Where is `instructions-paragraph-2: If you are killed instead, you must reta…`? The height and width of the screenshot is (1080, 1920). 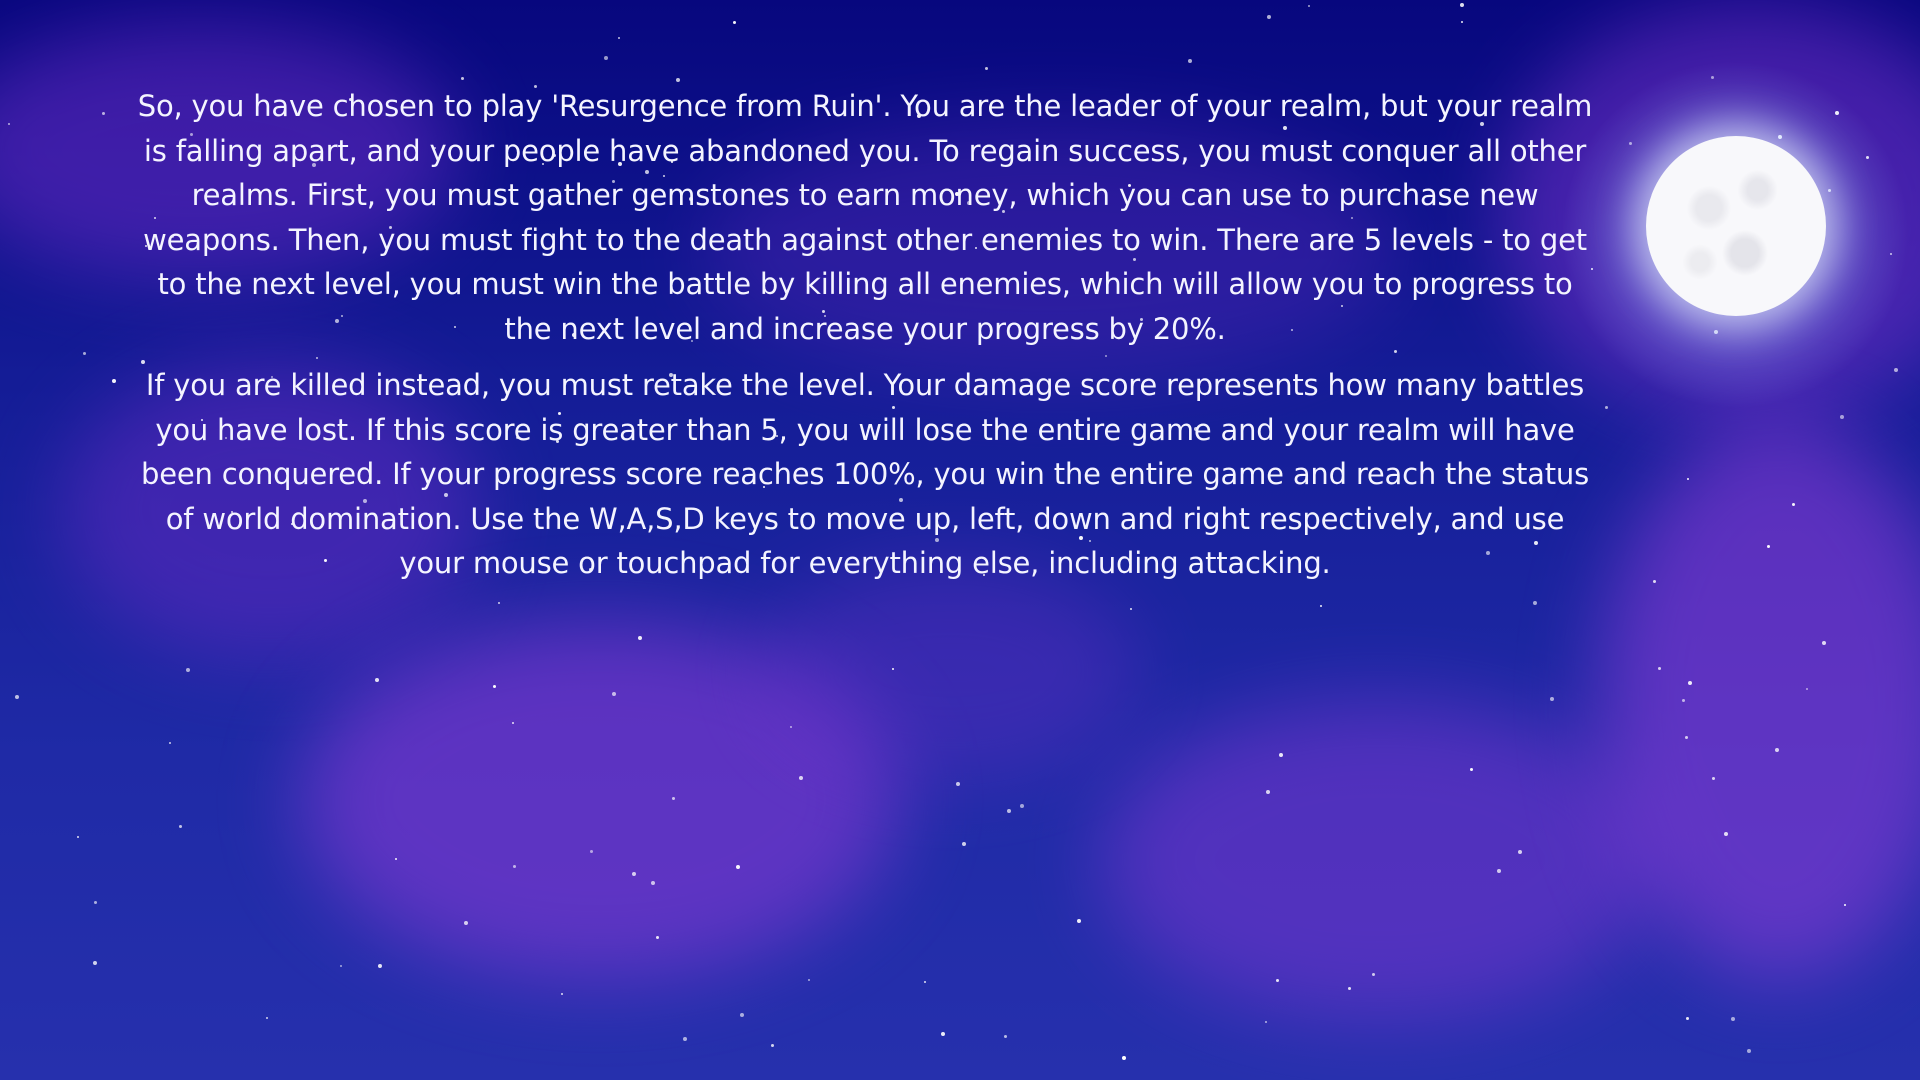 instructions-paragraph-2: If you are killed instead, you must reta… is located at coordinates (865, 474).